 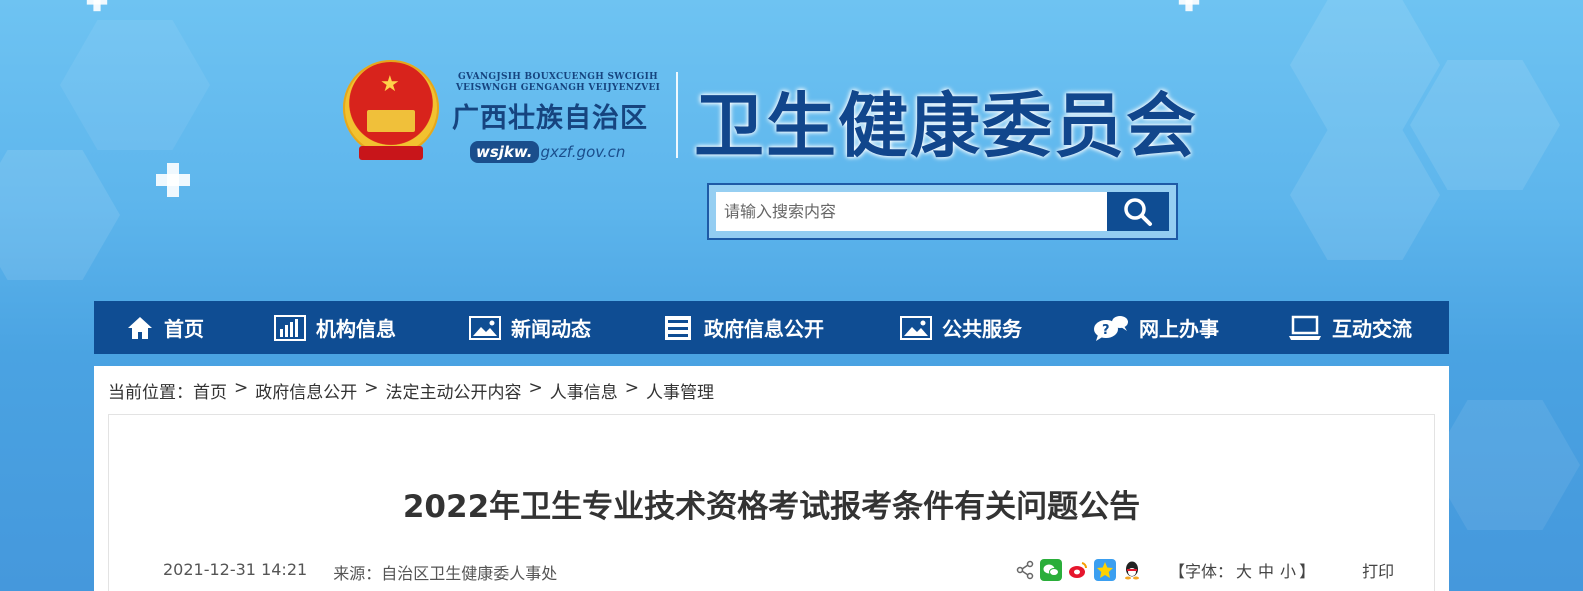 I want to click on search-icon, so click(x=1138, y=211).